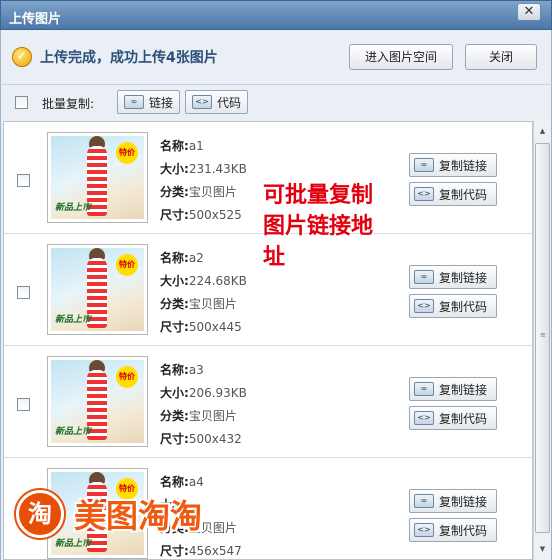  I want to click on watermark: 淘 美图淘淘, so click(109, 514).